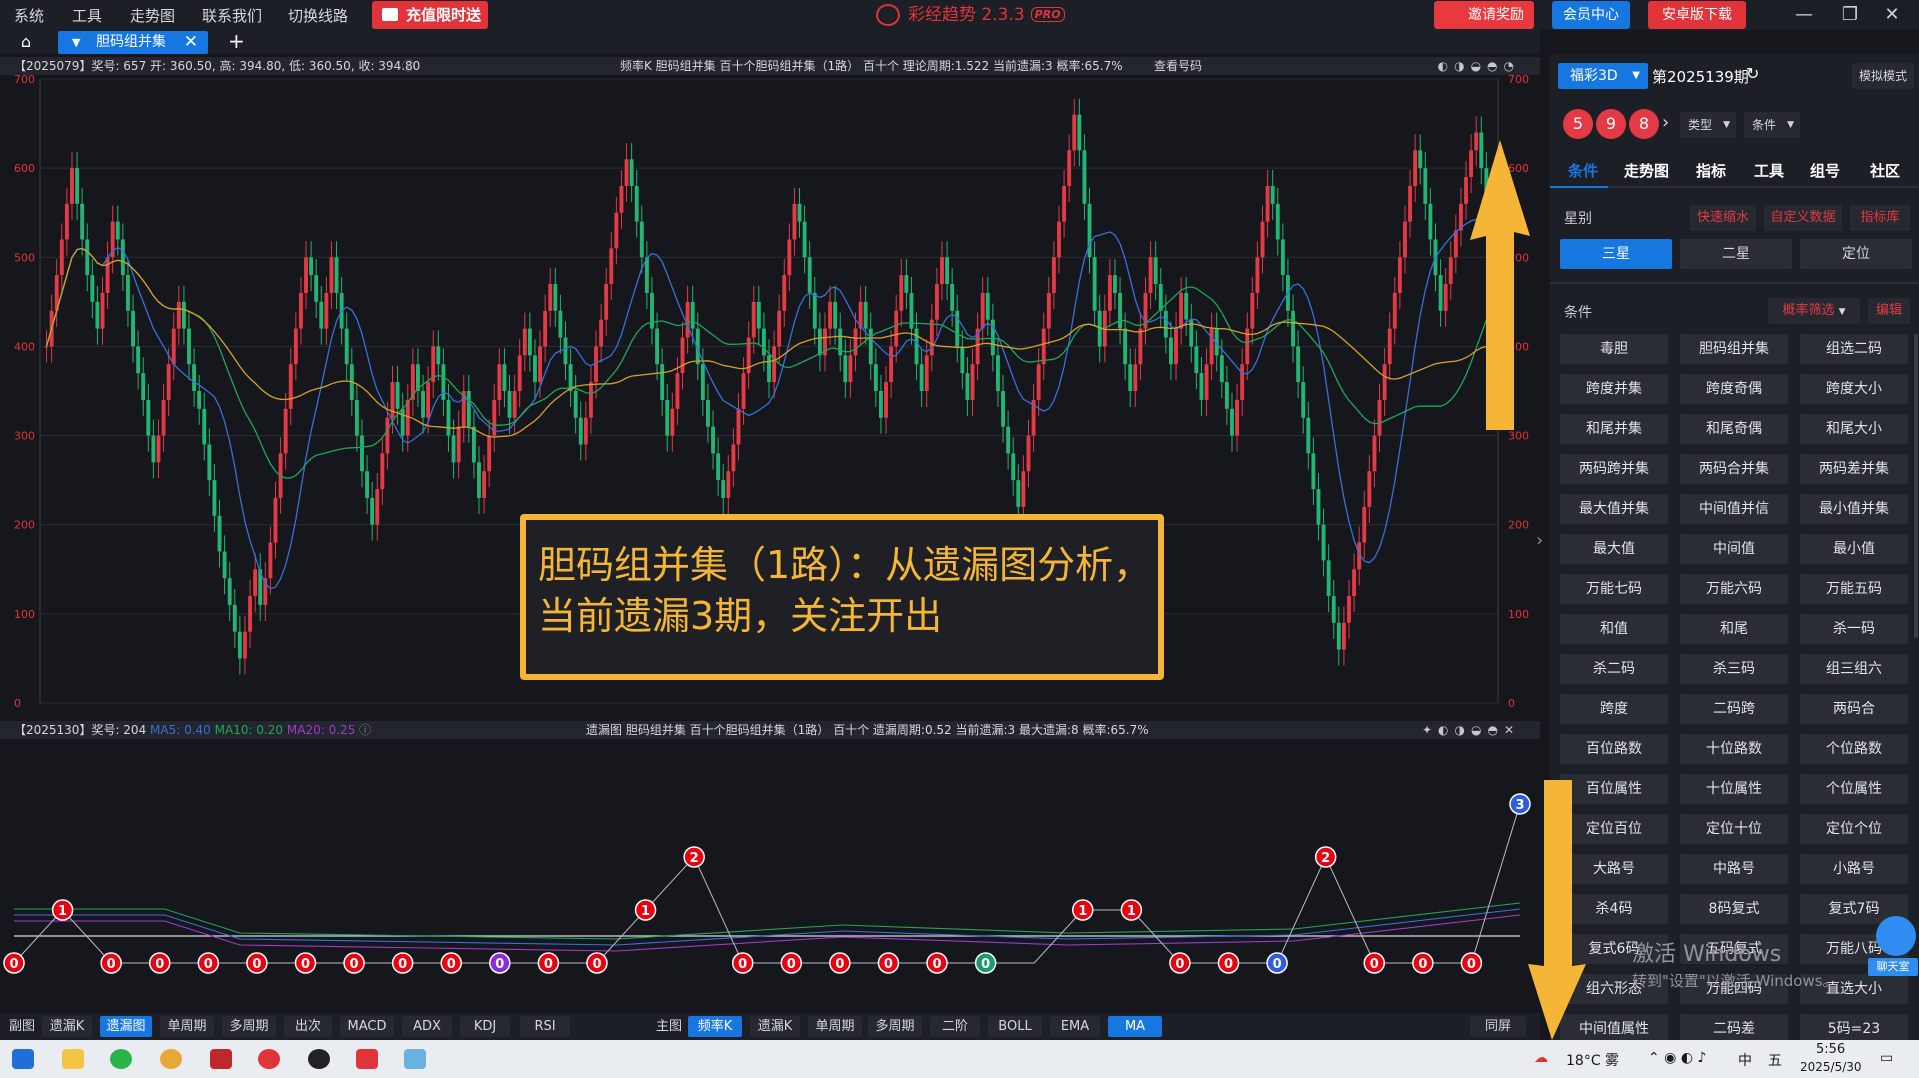 This screenshot has width=1919, height=1078. Describe the element at coordinates (1854, 869) in the screenshot. I see `condition-button: 小路号` at that location.